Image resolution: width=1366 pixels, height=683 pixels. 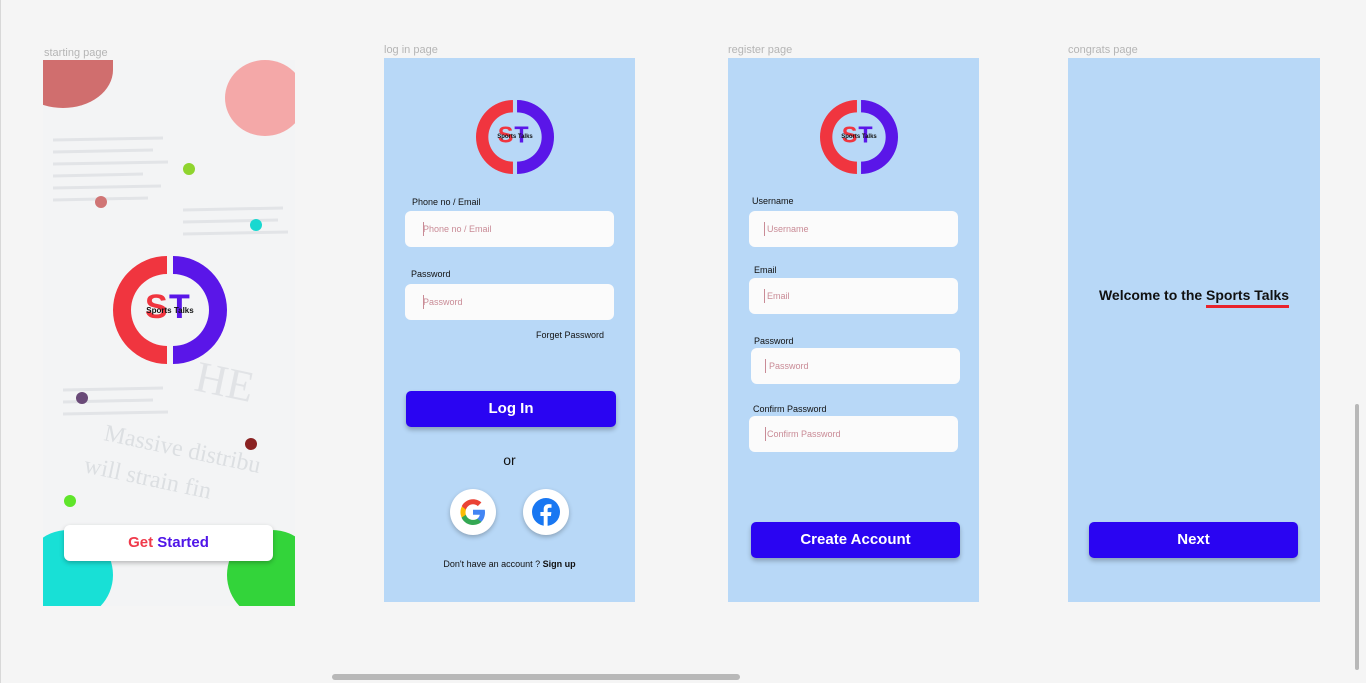 What do you see at coordinates (536, 677) in the screenshot?
I see `horizontal-scrollbar` at bounding box center [536, 677].